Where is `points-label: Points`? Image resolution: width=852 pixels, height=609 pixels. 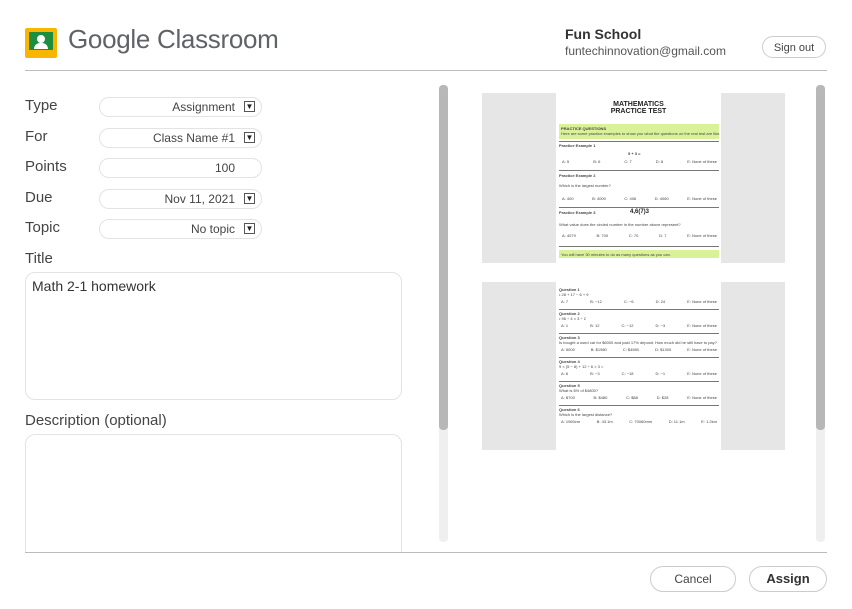
points-label: Points is located at coordinates (46, 166).